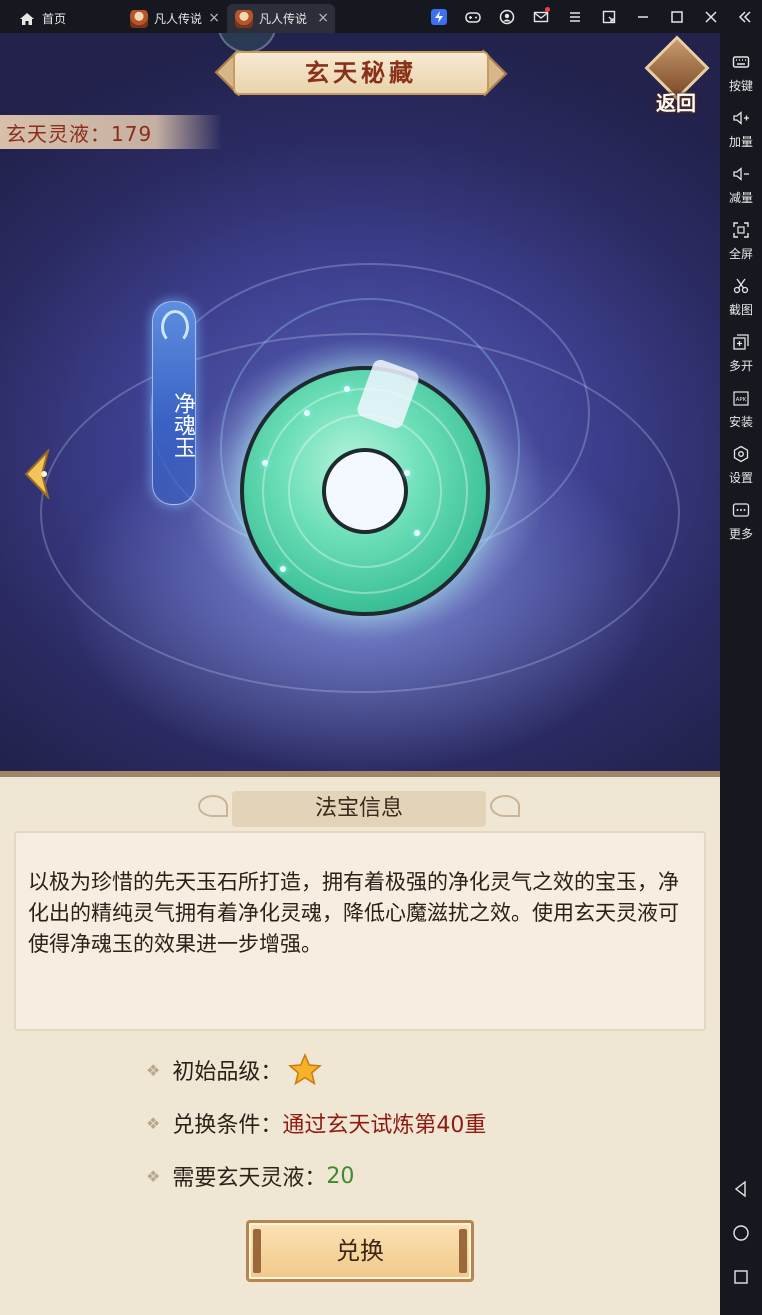 This screenshot has width=762, height=1315. What do you see at coordinates (507, 16) in the screenshot?
I see `account-button` at bounding box center [507, 16].